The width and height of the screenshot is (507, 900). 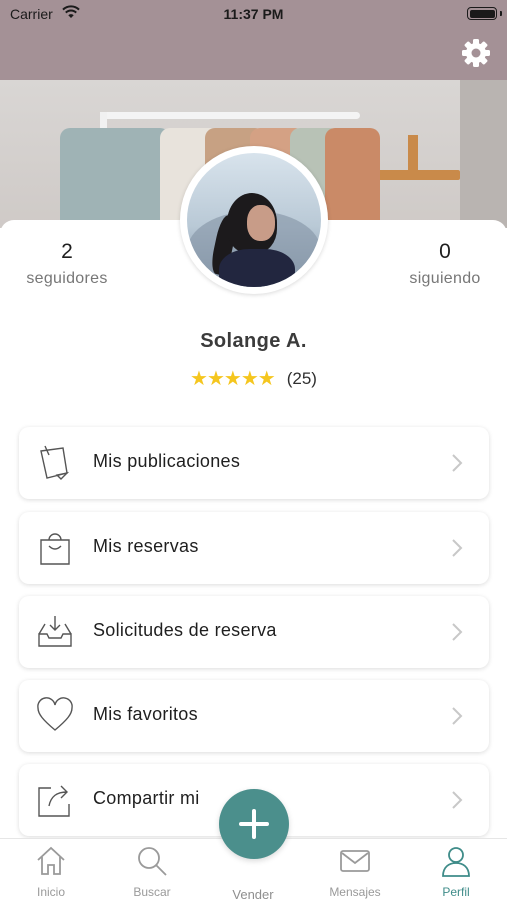 I want to click on menu-label: Mis favoritos, so click(x=145, y=714).